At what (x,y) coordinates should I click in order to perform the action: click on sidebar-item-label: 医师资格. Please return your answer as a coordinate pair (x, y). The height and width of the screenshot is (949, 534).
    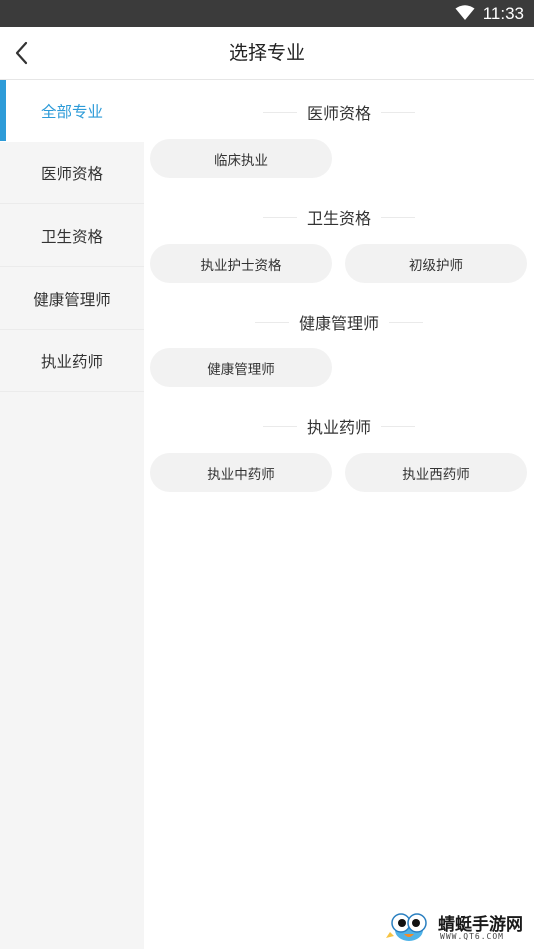
    Looking at the image, I should click on (71, 173).